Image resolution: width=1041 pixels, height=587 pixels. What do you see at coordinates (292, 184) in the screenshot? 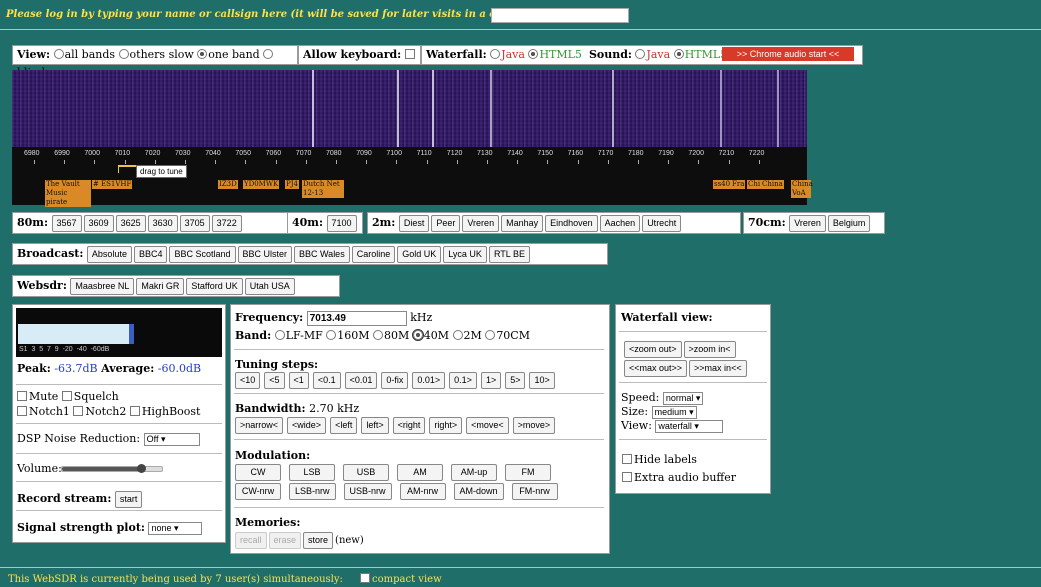
I see `station-label: PJ4` at bounding box center [292, 184].